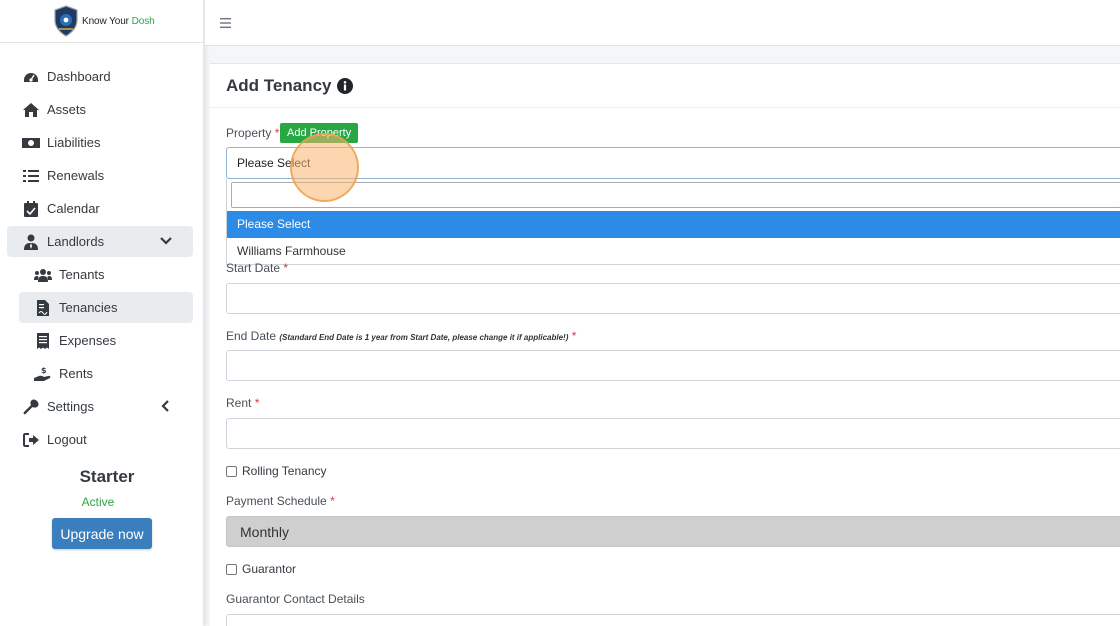 The width and height of the screenshot is (1120, 626). I want to click on sidebar-item-label: Liabilities, so click(74, 142).